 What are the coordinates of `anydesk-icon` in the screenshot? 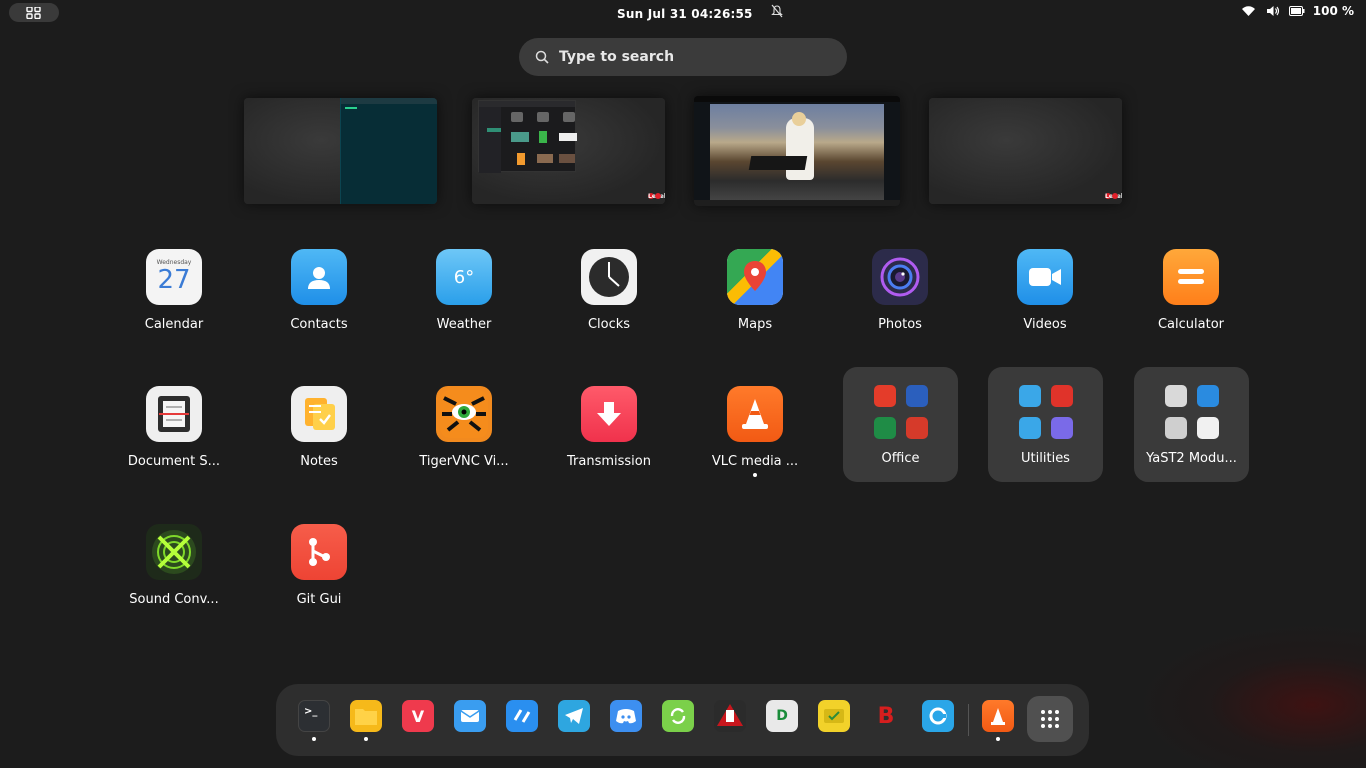 It's located at (522, 716).